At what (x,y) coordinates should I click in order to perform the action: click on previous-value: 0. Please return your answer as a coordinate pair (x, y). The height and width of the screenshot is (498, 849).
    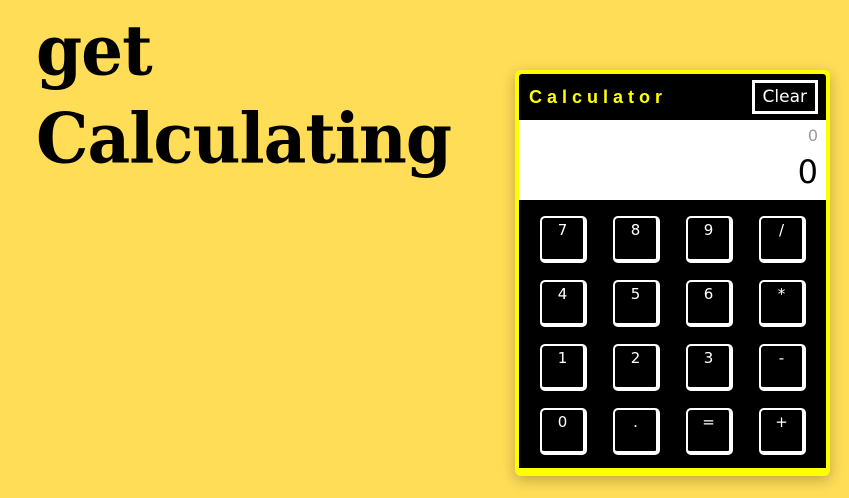
    Looking at the image, I should click on (812, 135).